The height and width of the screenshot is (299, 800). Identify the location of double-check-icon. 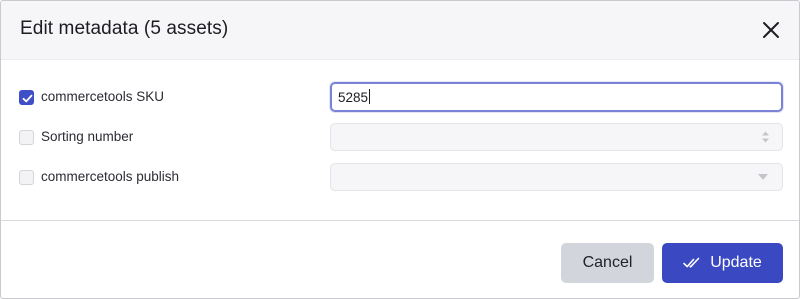
(691, 262).